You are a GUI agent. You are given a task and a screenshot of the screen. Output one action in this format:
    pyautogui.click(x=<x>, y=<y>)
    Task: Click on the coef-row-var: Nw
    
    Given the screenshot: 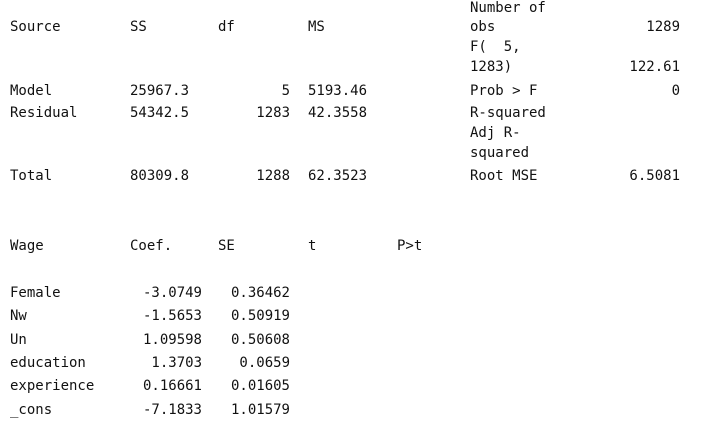 What is the action you would take?
    pyautogui.click(x=18, y=316)
    